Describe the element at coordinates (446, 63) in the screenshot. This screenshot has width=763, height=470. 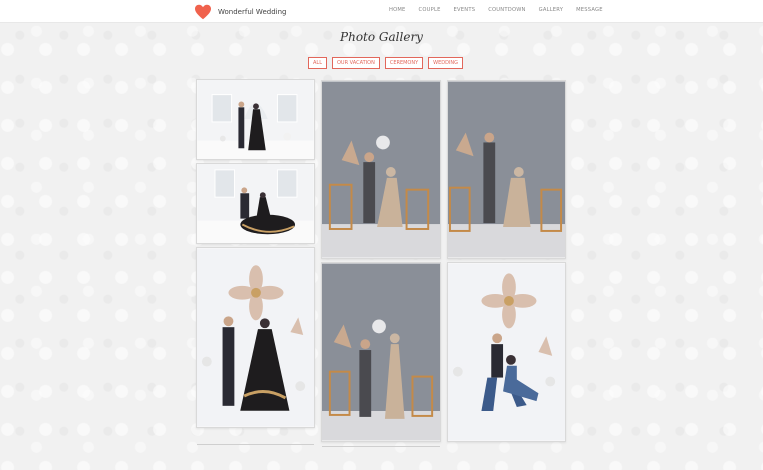
I see `filter-wedding-button: WEDDING` at that location.